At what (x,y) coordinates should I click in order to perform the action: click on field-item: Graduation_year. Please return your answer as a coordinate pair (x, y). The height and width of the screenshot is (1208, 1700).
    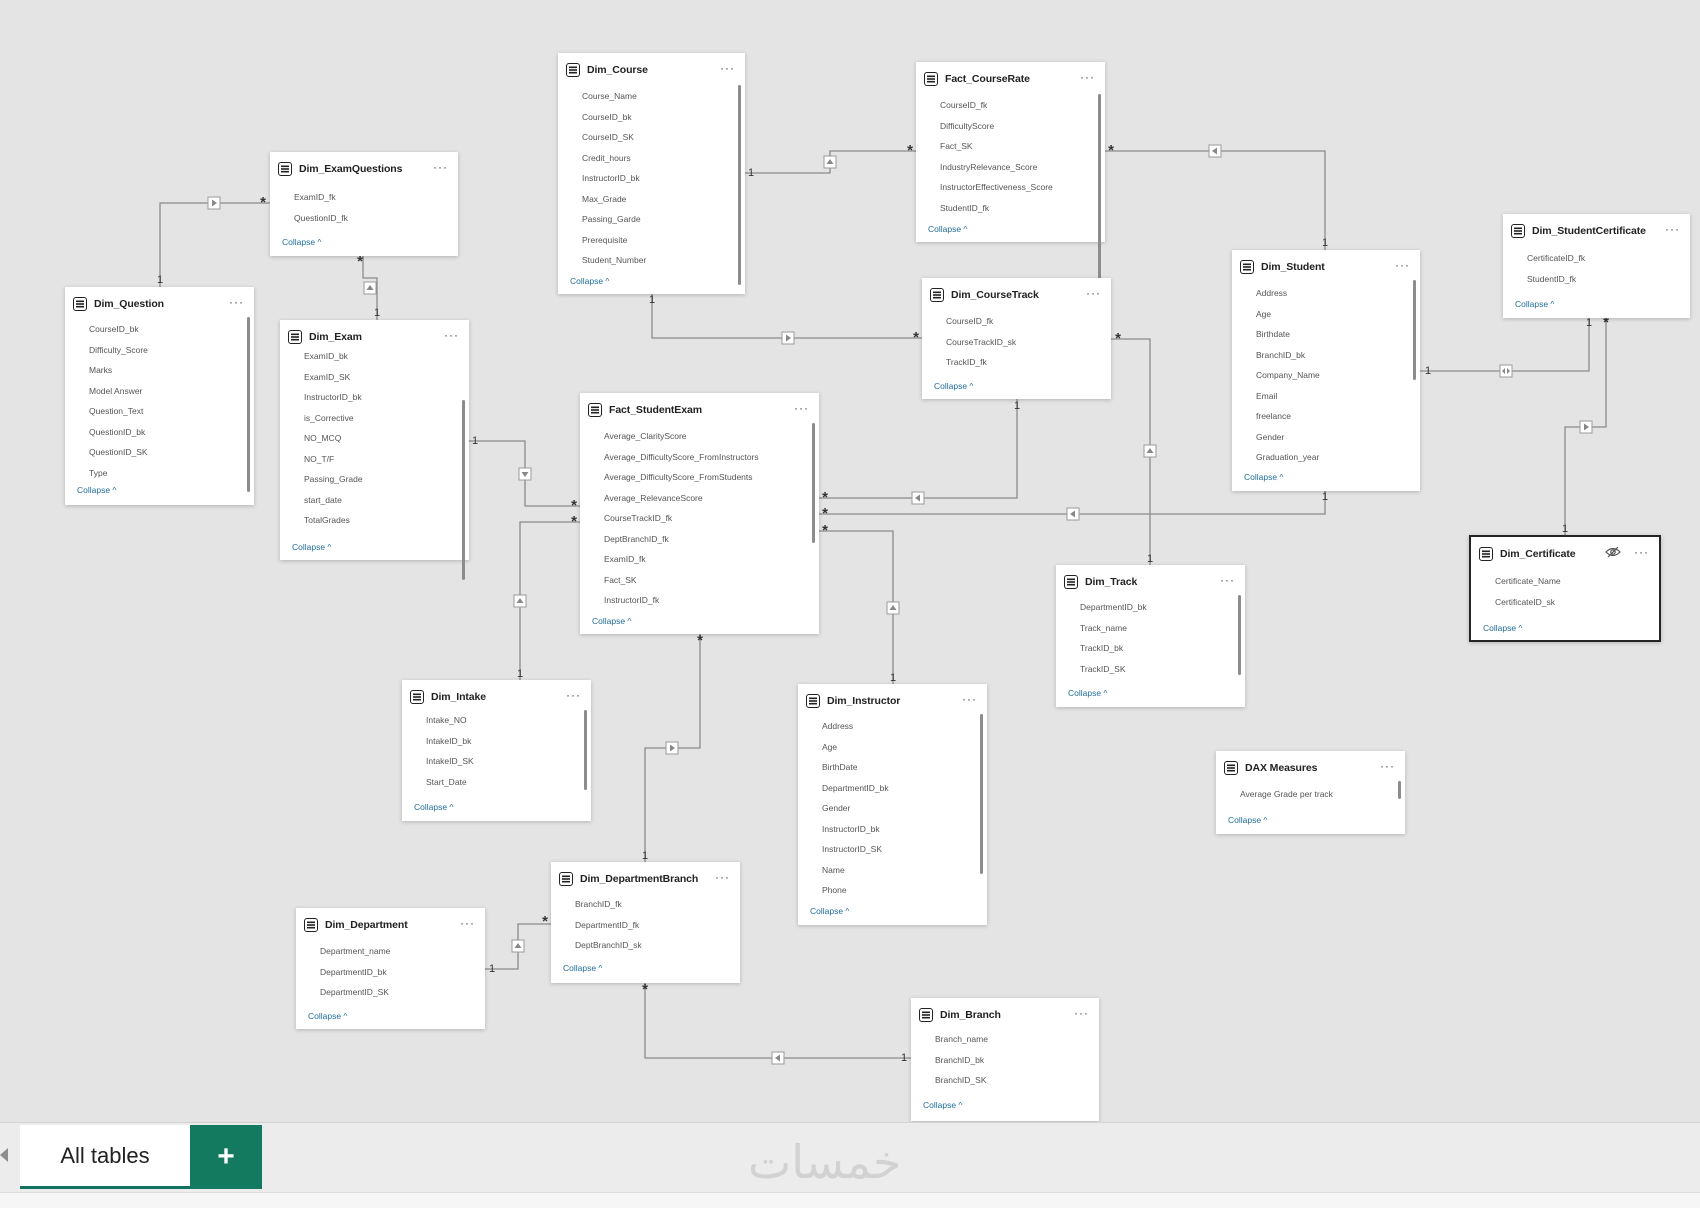
    Looking at the image, I should click on (1332, 456).